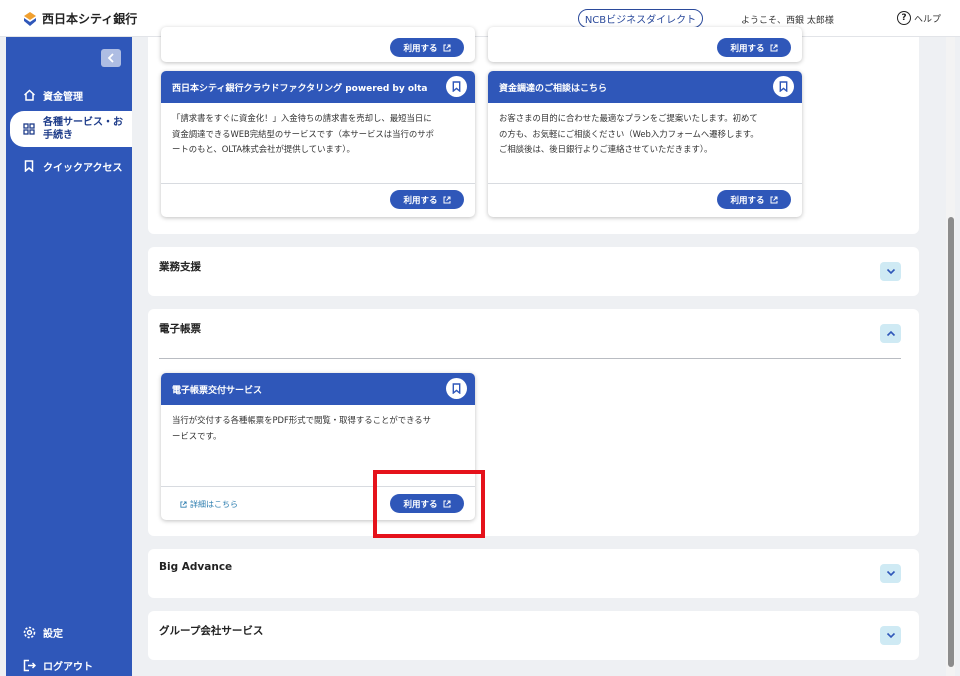 The width and height of the screenshot is (960, 676). What do you see at coordinates (640, 18) in the screenshot?
I see `ncb-direct-button: NCBビジネスダイレクト` at bounding box center [640, 18].